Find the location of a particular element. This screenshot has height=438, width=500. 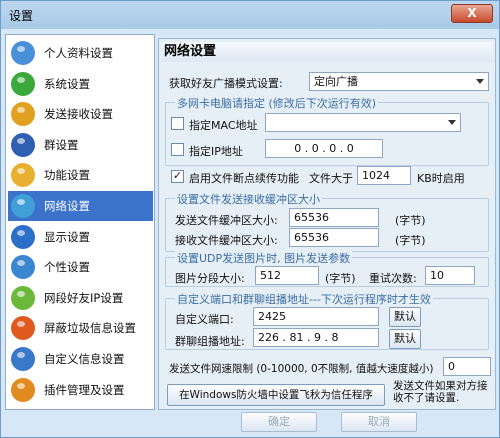

multicast-label: 群聊组播地址: is located at coordinates (210, 341).